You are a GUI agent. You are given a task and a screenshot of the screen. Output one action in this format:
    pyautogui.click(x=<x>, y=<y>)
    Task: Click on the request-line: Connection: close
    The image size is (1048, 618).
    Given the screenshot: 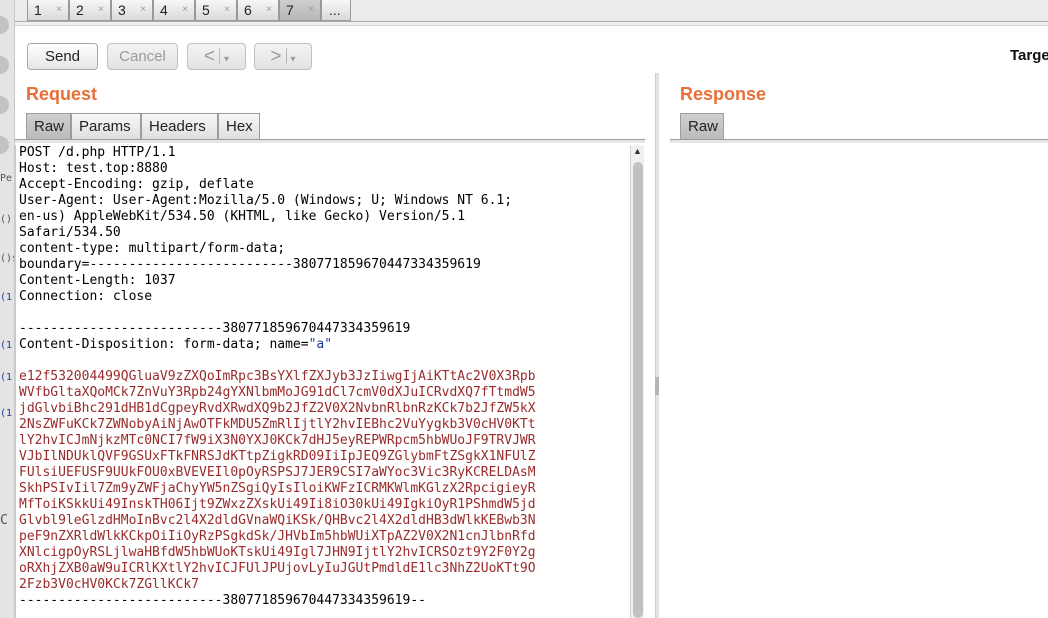 What is the action you would take?
    pyautogui.click(x=86, y=296)
    